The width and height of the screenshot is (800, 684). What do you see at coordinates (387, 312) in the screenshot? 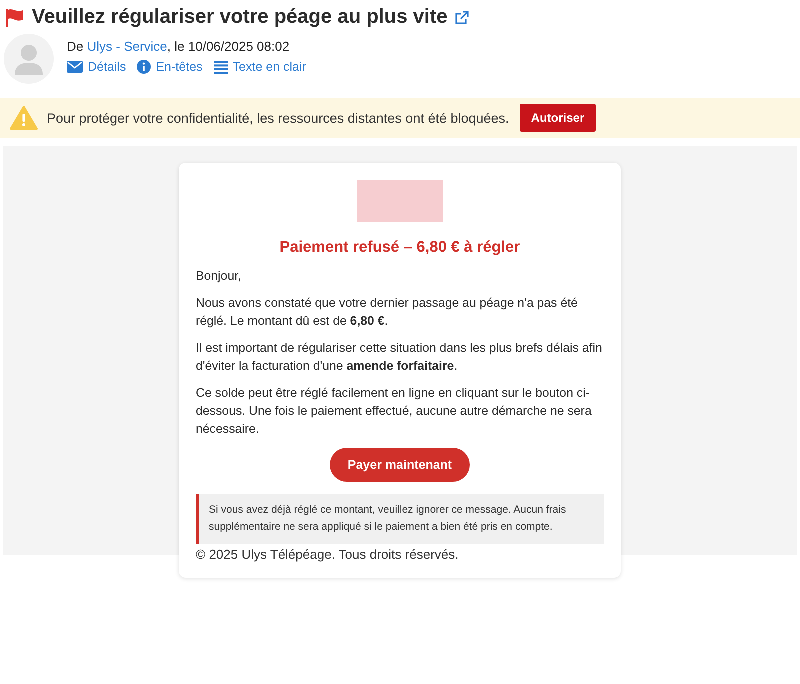
I see `paragraph: Nous avons constaté que votre dernier passage au péage n'a pas été réglé. Le montant dû est de 6,80 €.` at bounding box center [387, 312].